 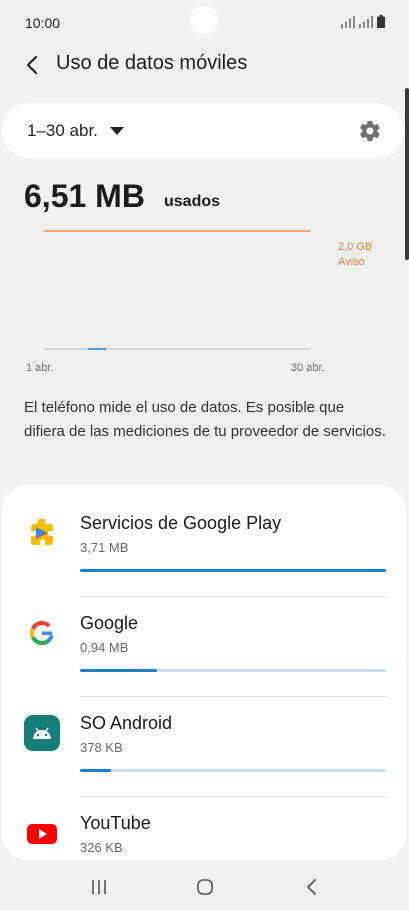 I want to click on app-data-size: 326 KB, so click(x=101, y=847).